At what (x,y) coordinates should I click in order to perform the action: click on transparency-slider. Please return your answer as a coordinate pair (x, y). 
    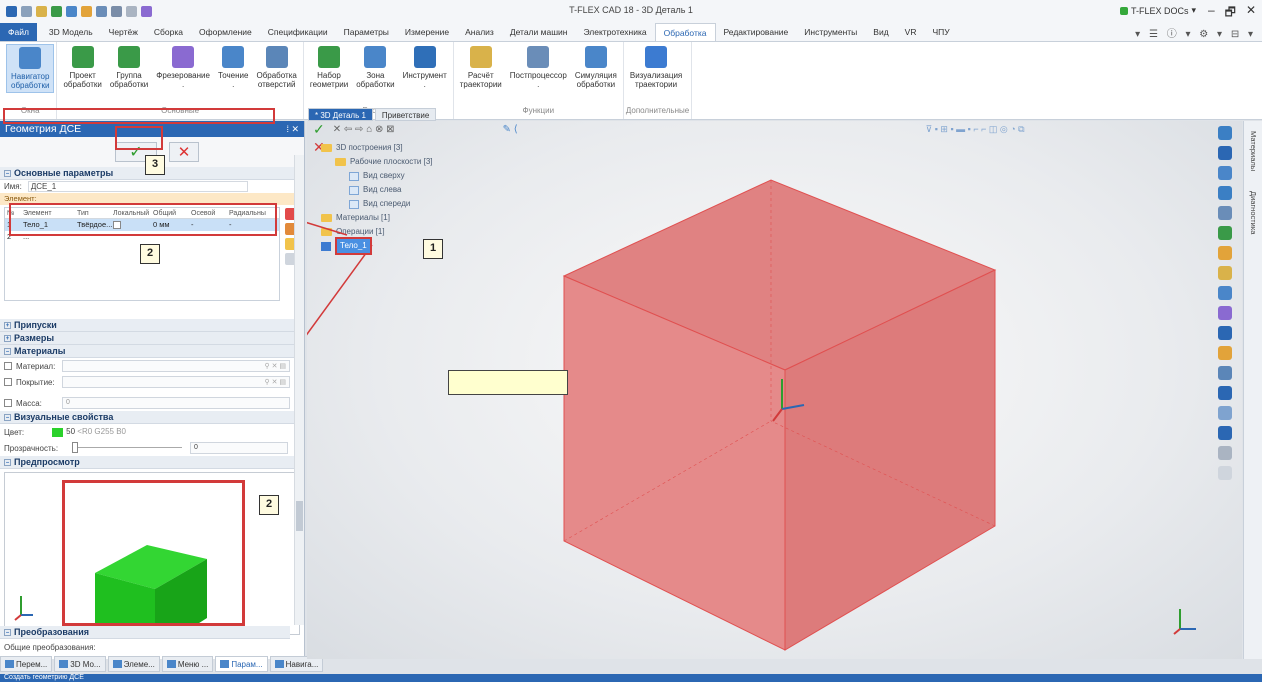
    Looking at the image, I should click on (127, 448).